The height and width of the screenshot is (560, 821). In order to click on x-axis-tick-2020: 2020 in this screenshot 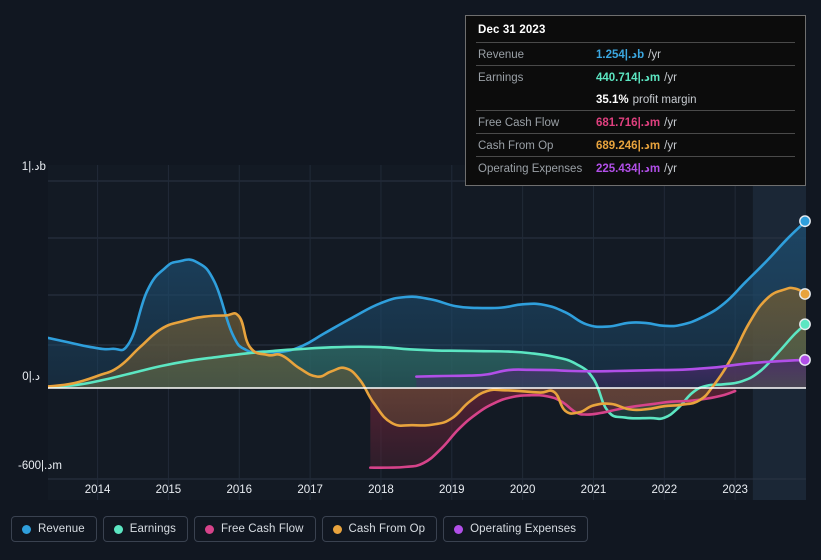, I will do `click(522, 490)`.